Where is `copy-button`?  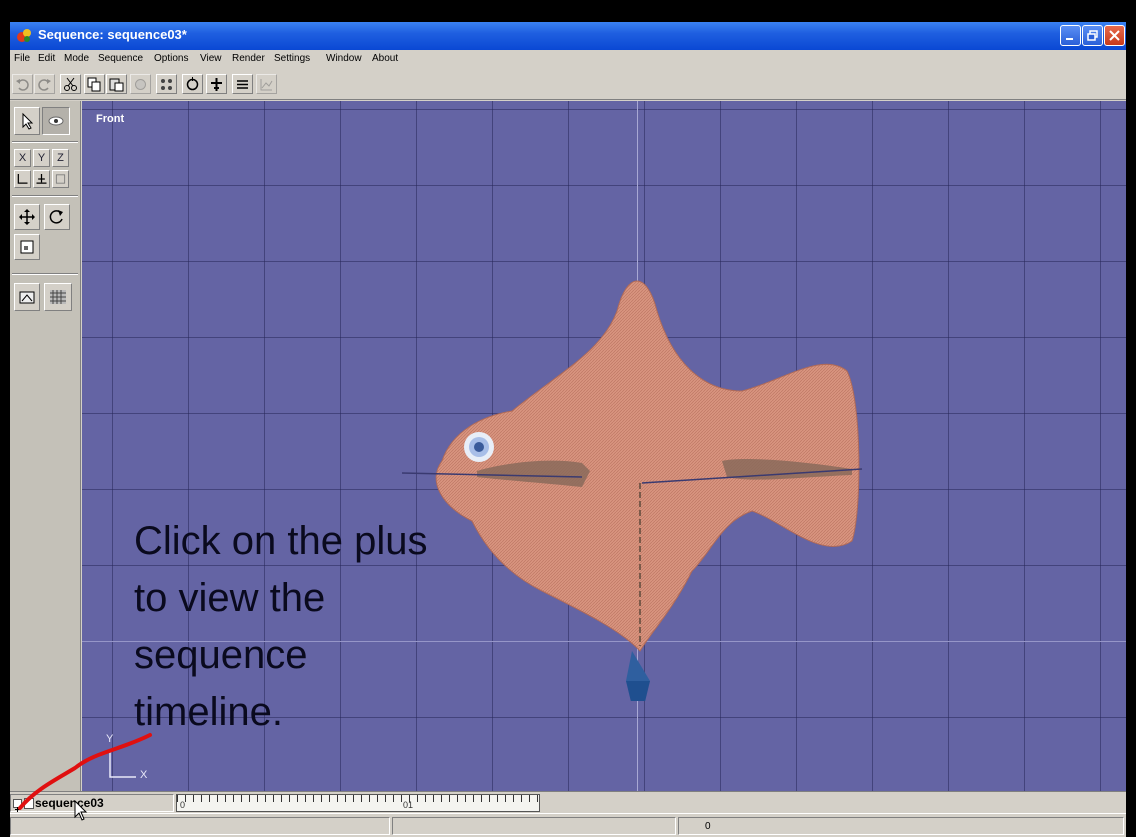 copy-button is located at coordinates (94, 84).